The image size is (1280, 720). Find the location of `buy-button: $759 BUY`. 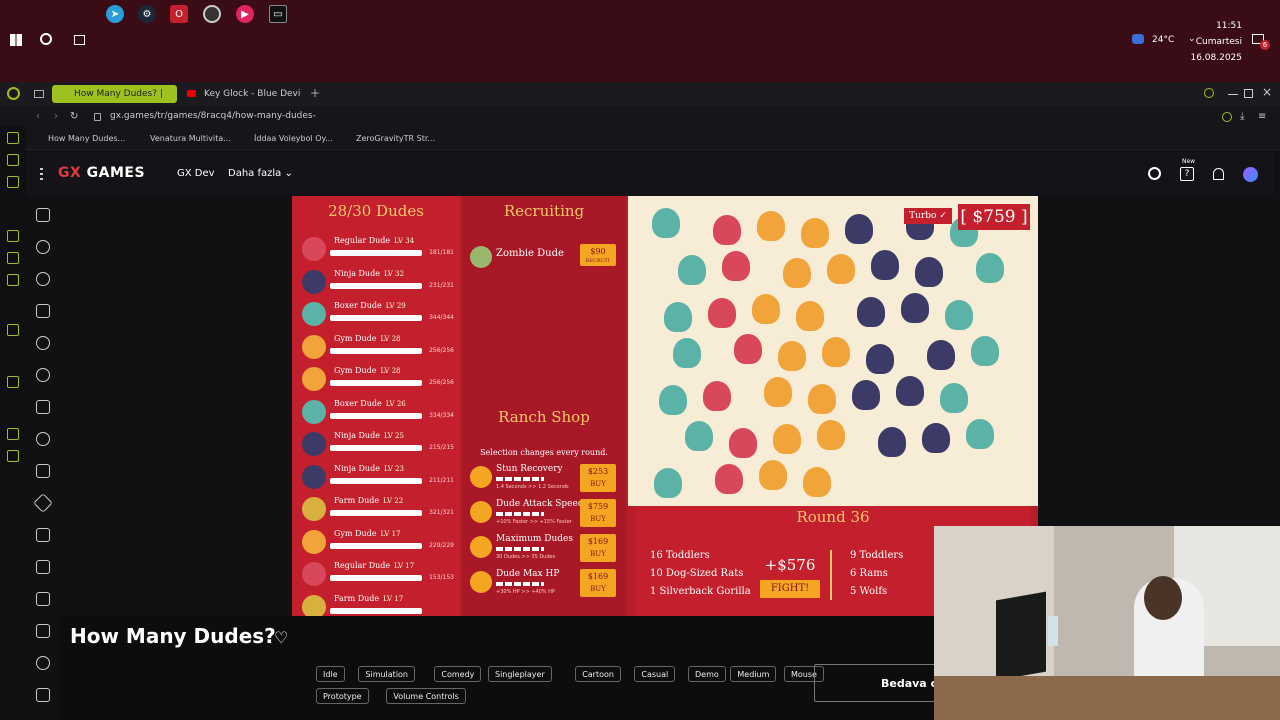

buy-button: $759 BUY is located at coordinates (598, 513).